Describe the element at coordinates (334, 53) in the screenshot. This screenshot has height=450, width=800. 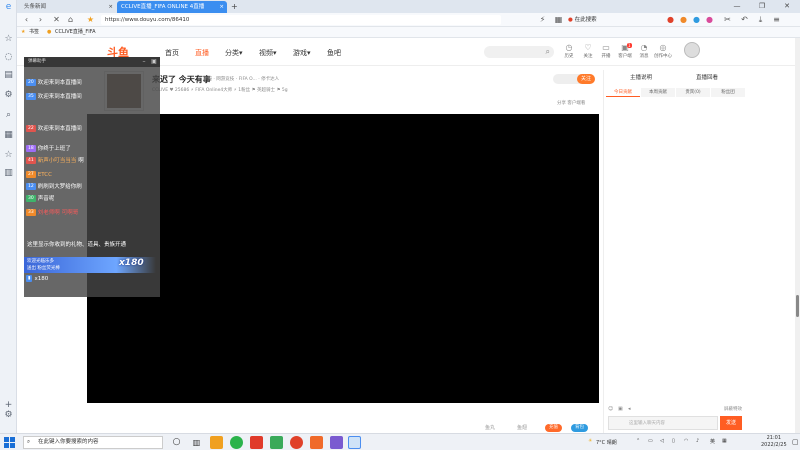
I see `nav-fishbar: 鱼吧` at that location.